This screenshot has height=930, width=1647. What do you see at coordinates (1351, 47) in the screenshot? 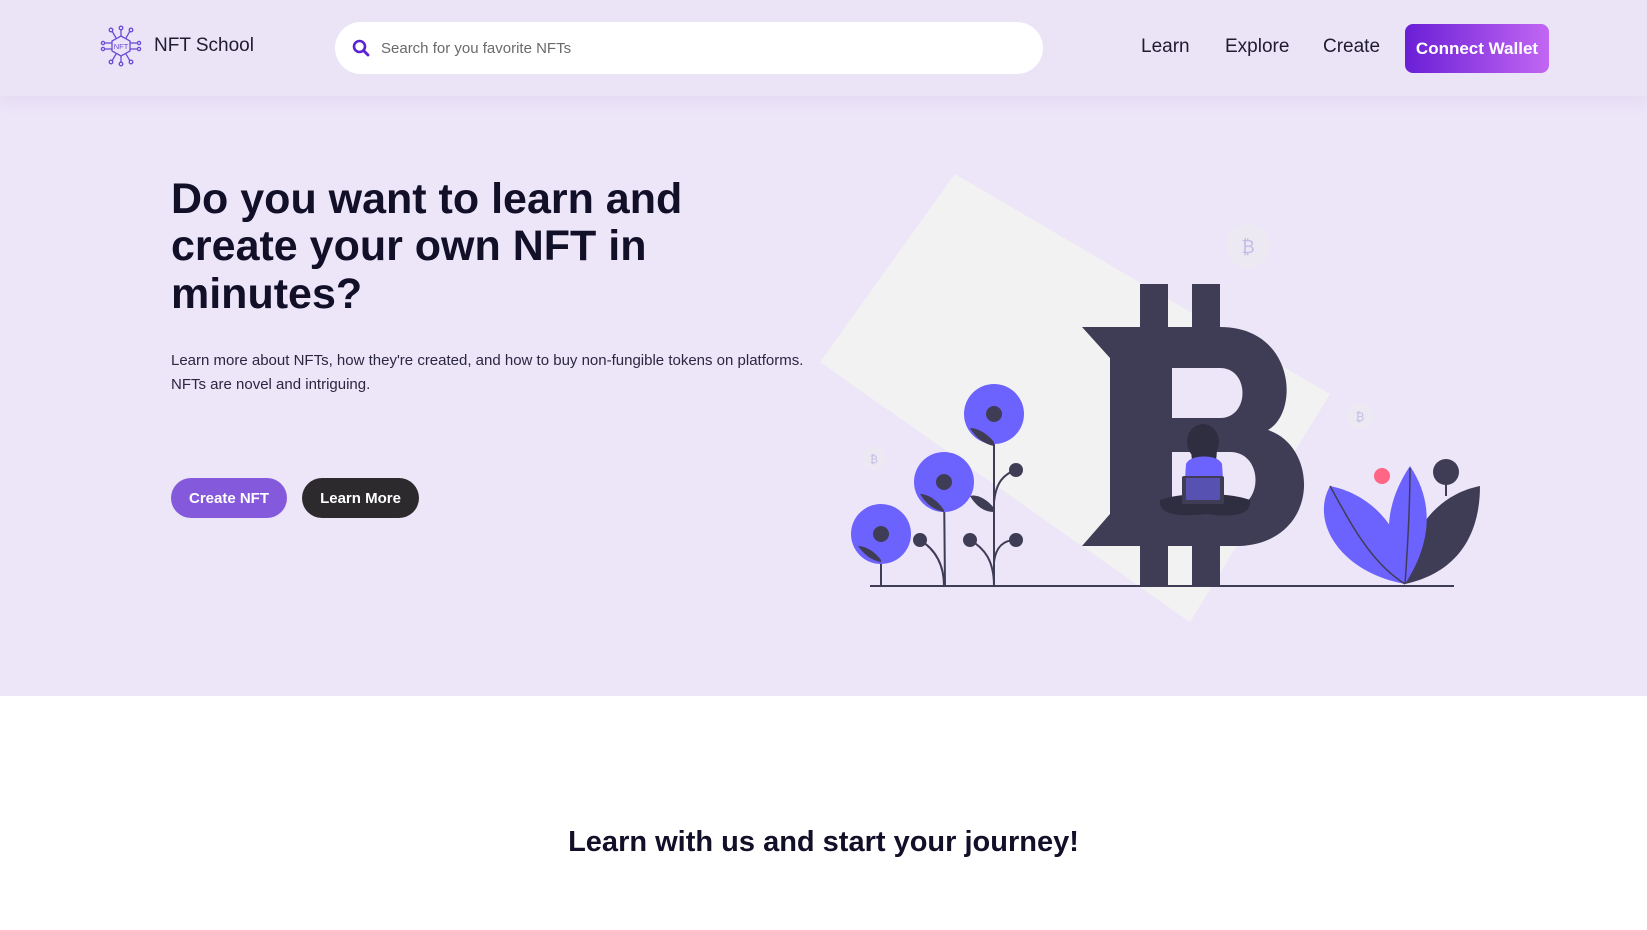
I see `nav-create-link: Create` at bounding box center [1351, 47].